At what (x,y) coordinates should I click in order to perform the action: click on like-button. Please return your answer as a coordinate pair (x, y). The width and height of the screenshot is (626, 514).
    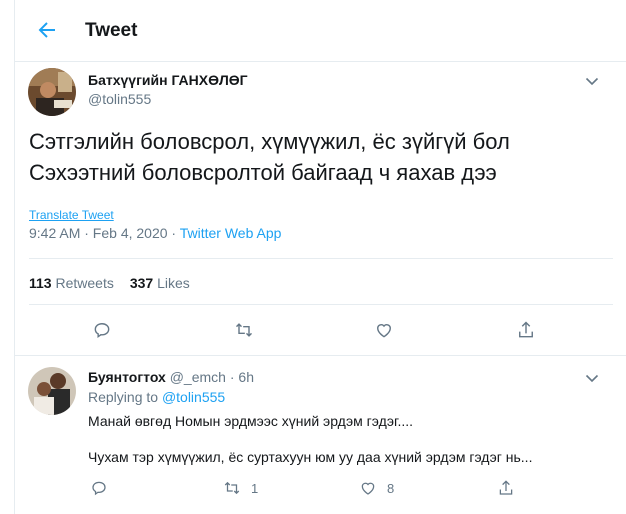
    Looking at the image, I should click on (385, 331).